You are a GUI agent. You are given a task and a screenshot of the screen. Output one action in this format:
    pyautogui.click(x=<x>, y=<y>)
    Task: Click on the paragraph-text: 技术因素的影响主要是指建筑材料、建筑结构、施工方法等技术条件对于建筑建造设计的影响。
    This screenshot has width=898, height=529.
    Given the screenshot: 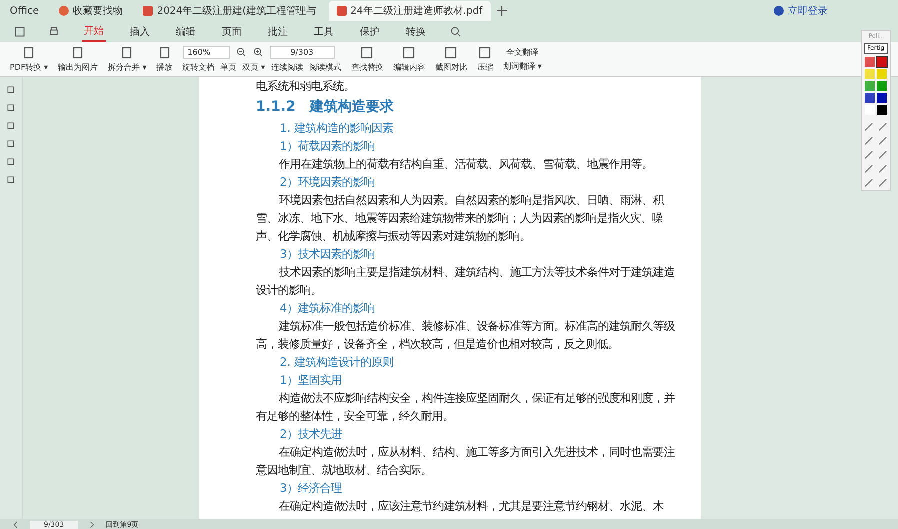 What is the action you would take?
    pyautogui.click(x=466, y=281)
    